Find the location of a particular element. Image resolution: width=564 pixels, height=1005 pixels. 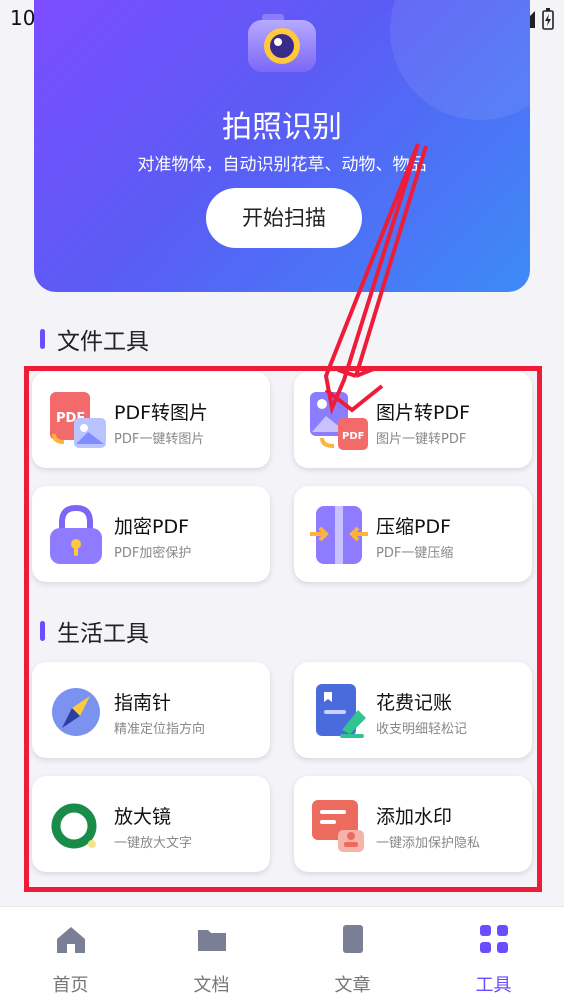

home-icon is located at coordinates (71, 940).